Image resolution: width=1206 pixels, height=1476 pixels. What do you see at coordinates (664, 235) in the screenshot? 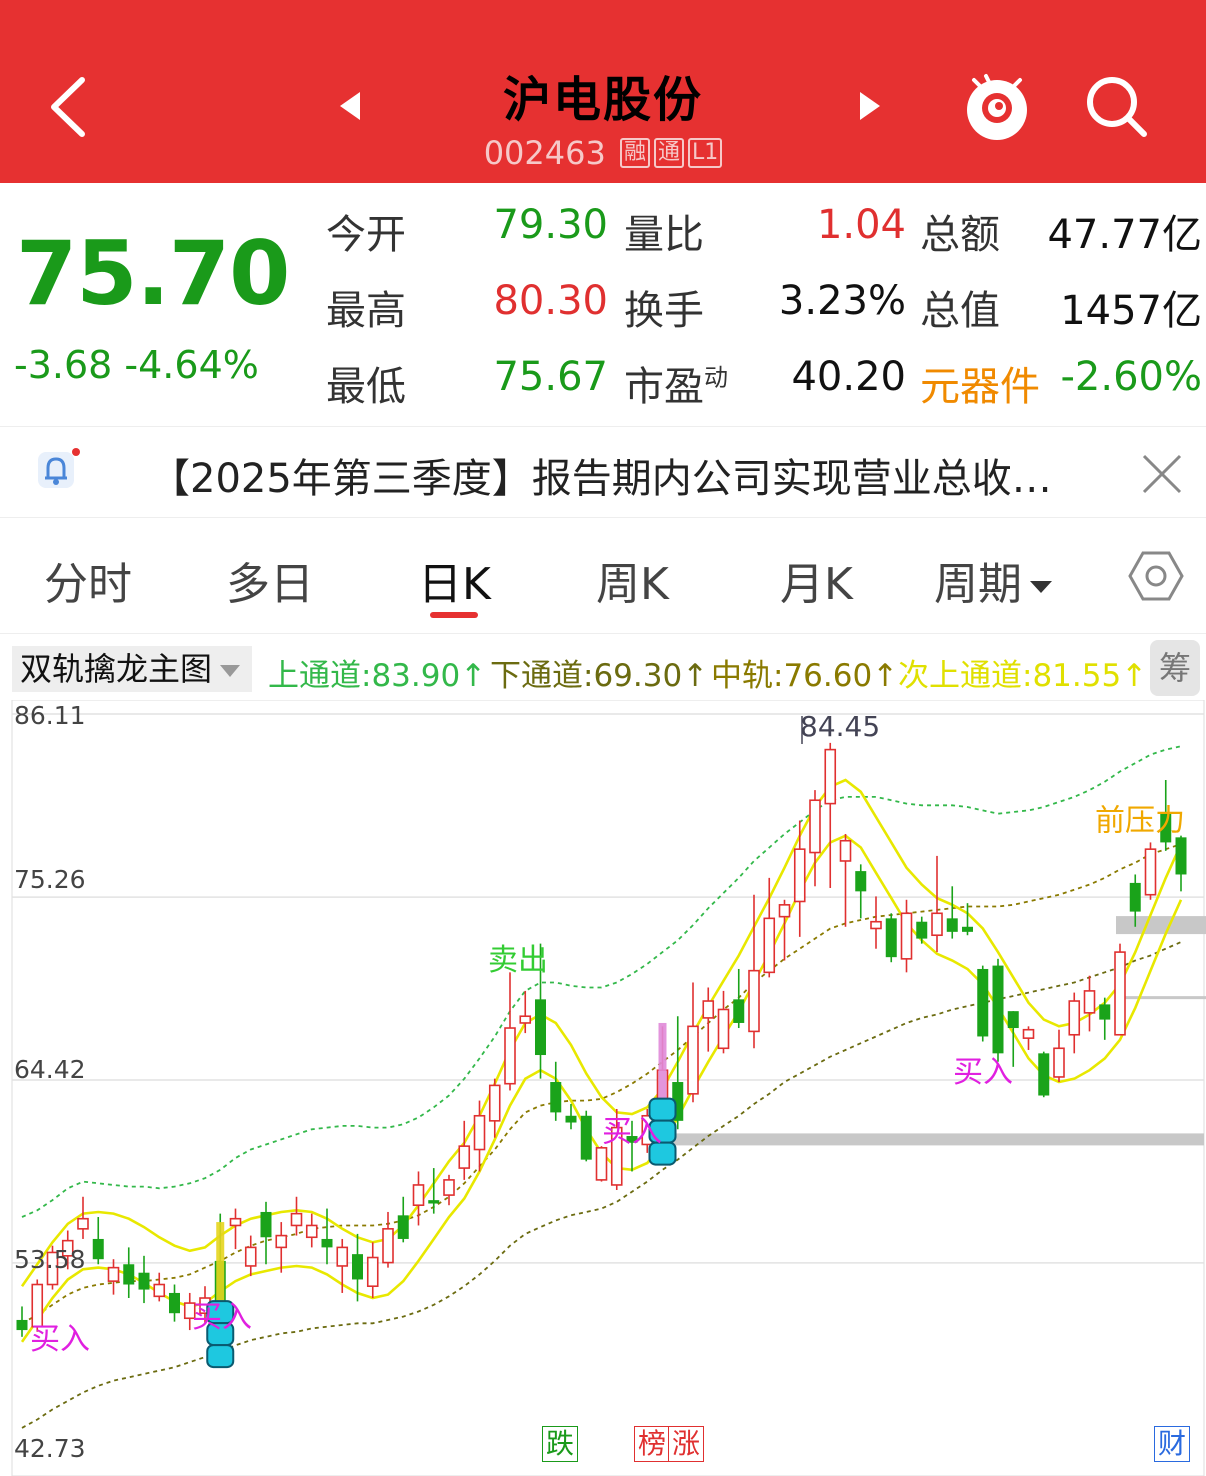
I see `volume-ratio-label: 量比` at bounding box center [664, 235].